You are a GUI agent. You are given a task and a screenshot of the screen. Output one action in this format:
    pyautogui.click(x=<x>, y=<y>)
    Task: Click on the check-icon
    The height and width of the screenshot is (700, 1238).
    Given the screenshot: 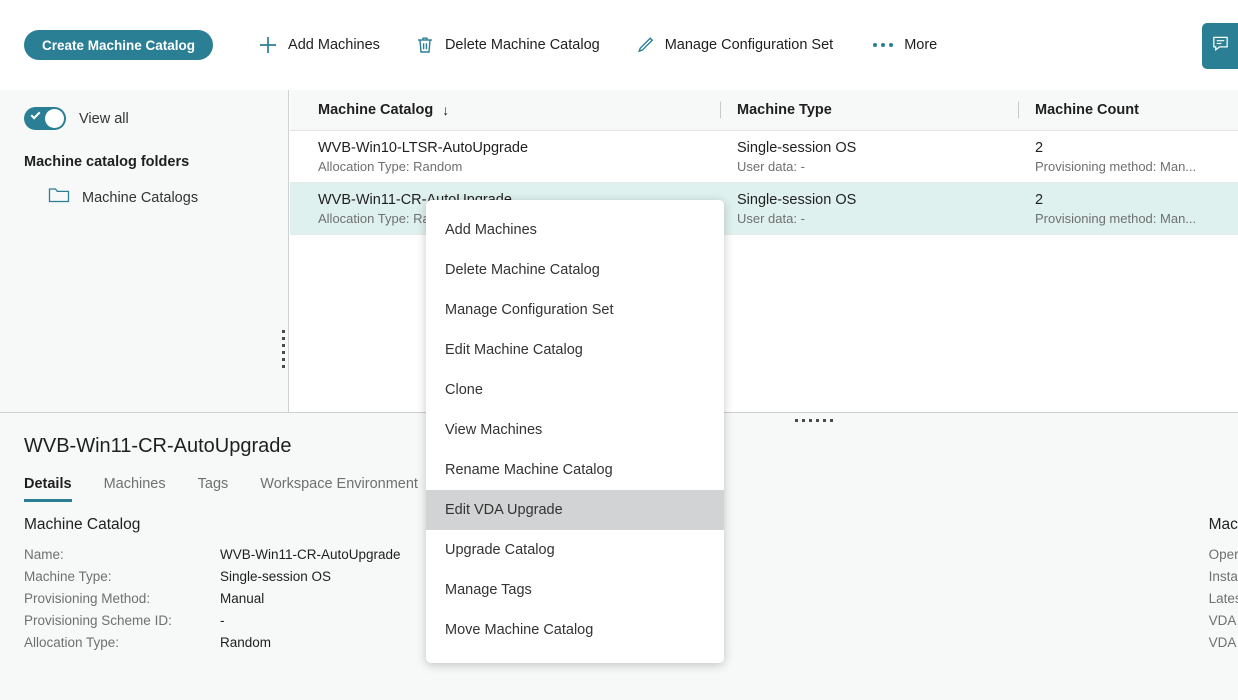 What is the action you would take?
    pyautogui.click(x=35, y=114)
    